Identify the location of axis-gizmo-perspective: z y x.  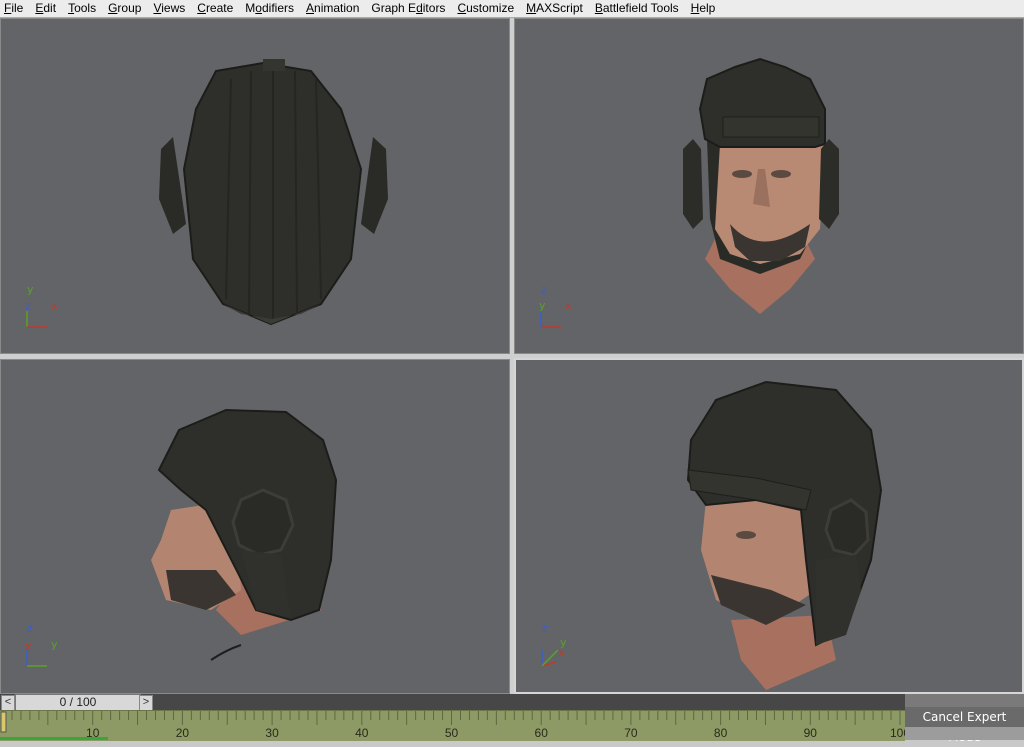
(558, 645).